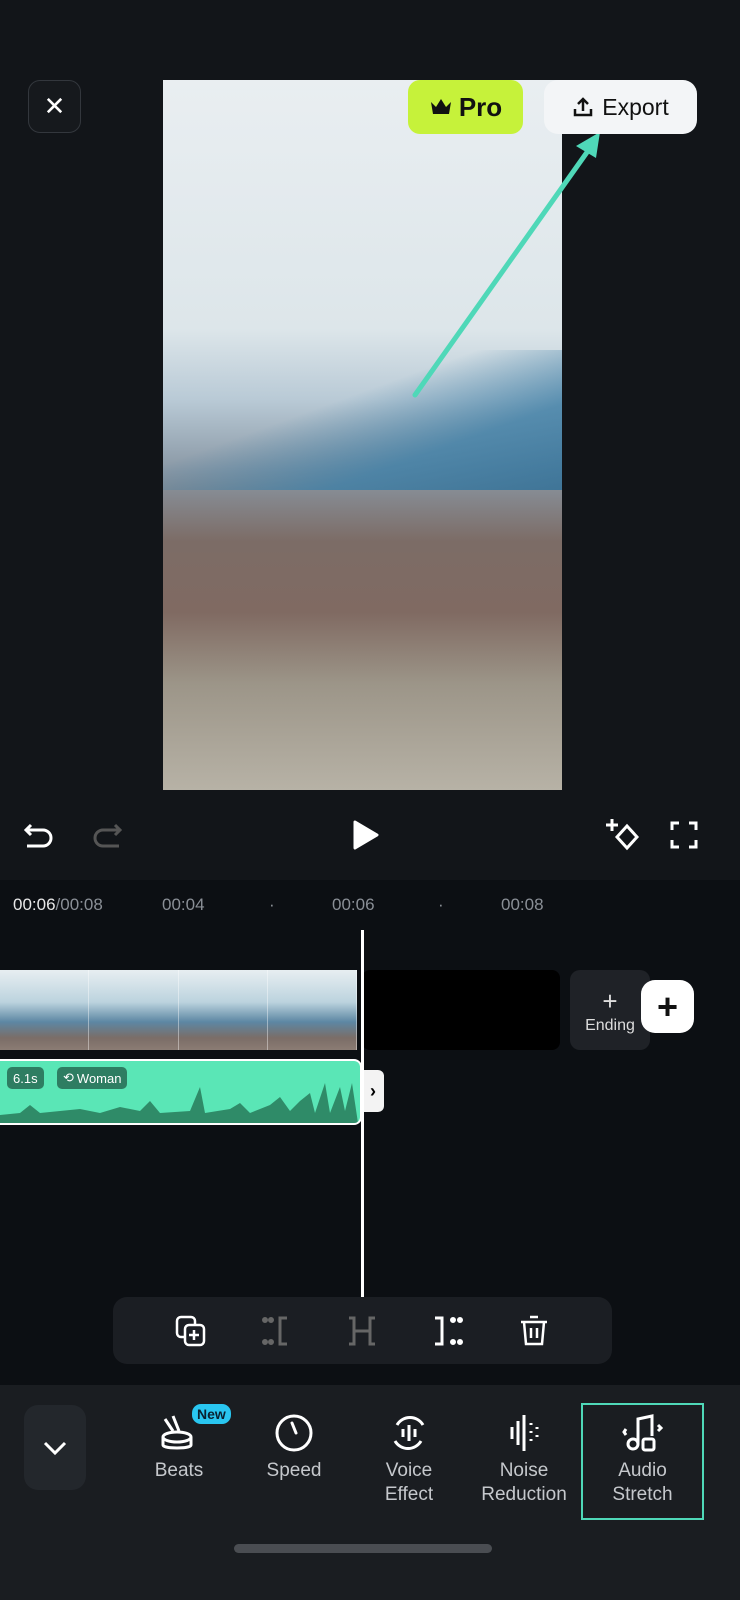 The width and height of the screenshot is (740, 1600). I want to click on split-icon, so click(362, 1331).